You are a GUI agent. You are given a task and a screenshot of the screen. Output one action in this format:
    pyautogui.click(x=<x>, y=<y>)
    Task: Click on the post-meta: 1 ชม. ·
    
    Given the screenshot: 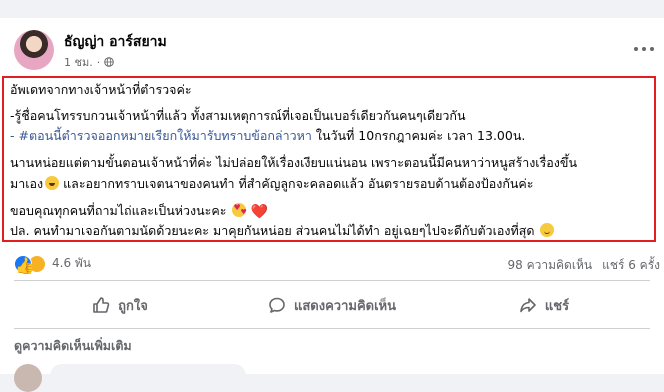 What is the action you would take?
    pyautogui.click(x=89, y=62)
    